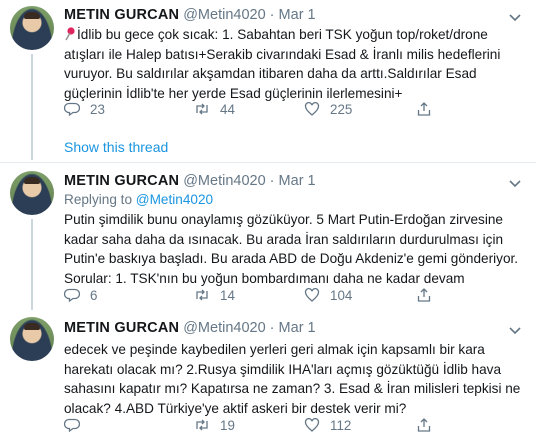 Image resolution: width=536 pixels, height=445 pixels. I want to click on reply-count: 6, so click(94, 295).